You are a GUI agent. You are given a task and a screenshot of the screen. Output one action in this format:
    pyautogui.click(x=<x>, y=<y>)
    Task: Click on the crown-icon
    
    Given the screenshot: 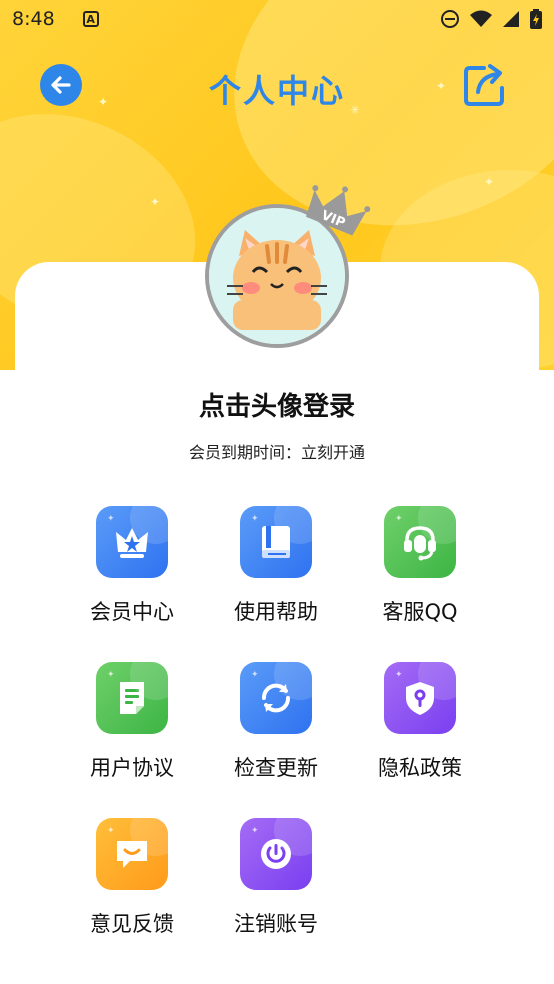 What is the action you would take?
    pyautogui.click(x=132, y=543)
    